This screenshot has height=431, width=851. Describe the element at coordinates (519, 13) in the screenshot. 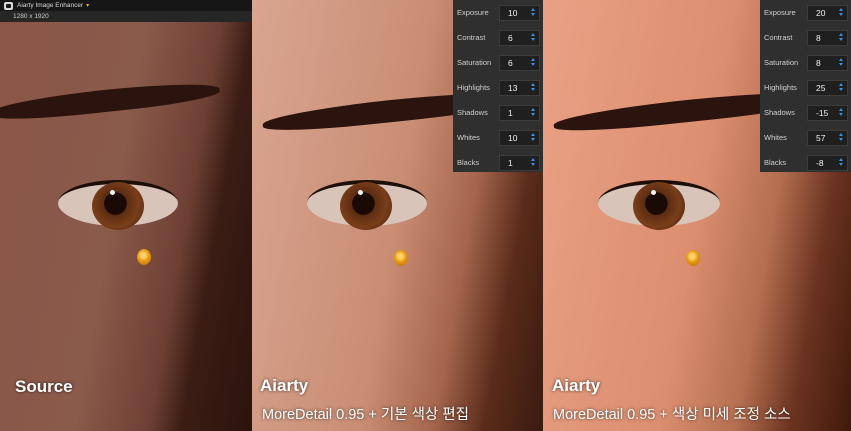

I see `exposure-stepper: 10` at that location.